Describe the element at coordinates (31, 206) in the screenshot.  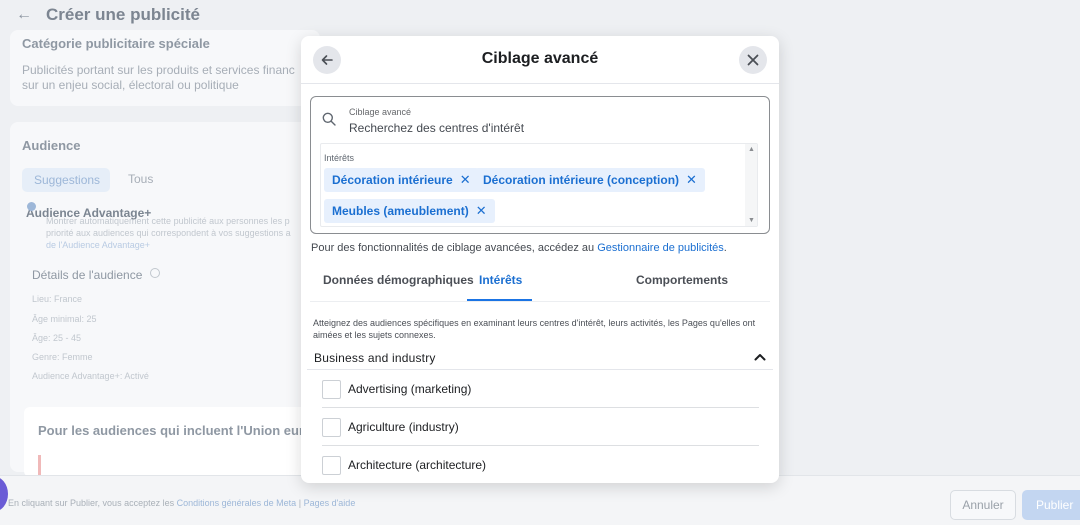
I see `radio-advantage` at that location.